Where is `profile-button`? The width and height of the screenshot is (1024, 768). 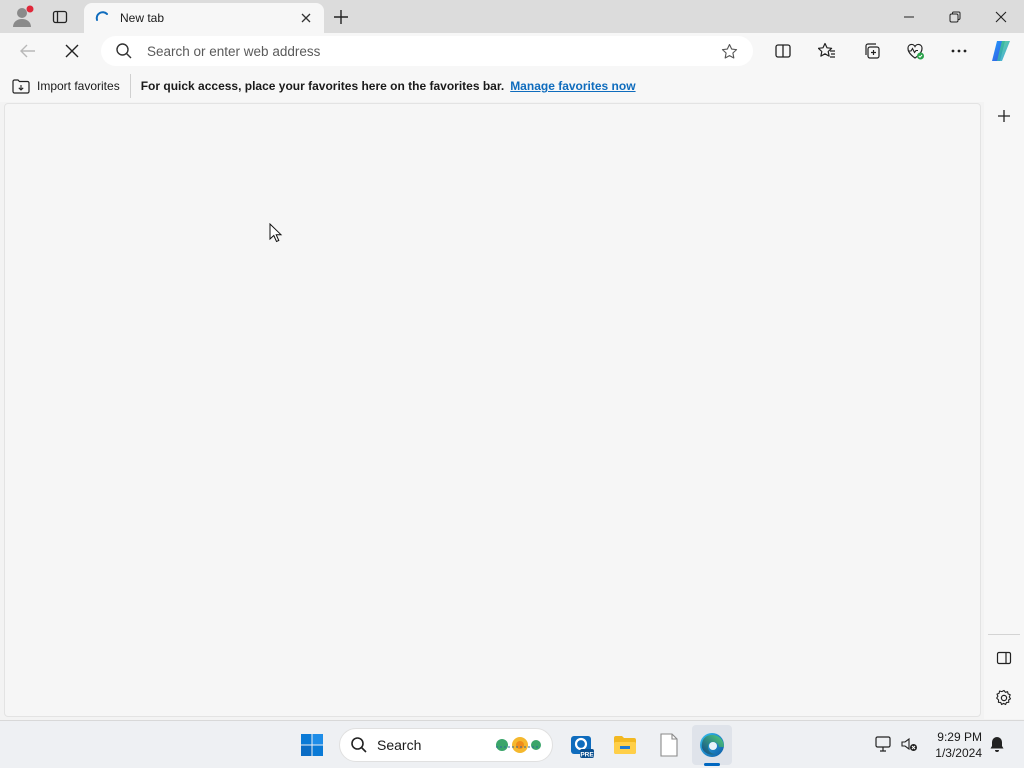
profile-button is located at coordinates (23, 16).